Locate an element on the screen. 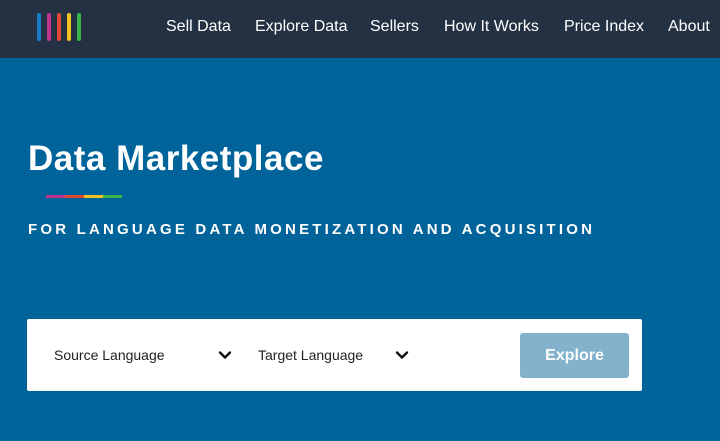  search-panel: Source Language Target Language Explore is located at coordinates (334, 355).